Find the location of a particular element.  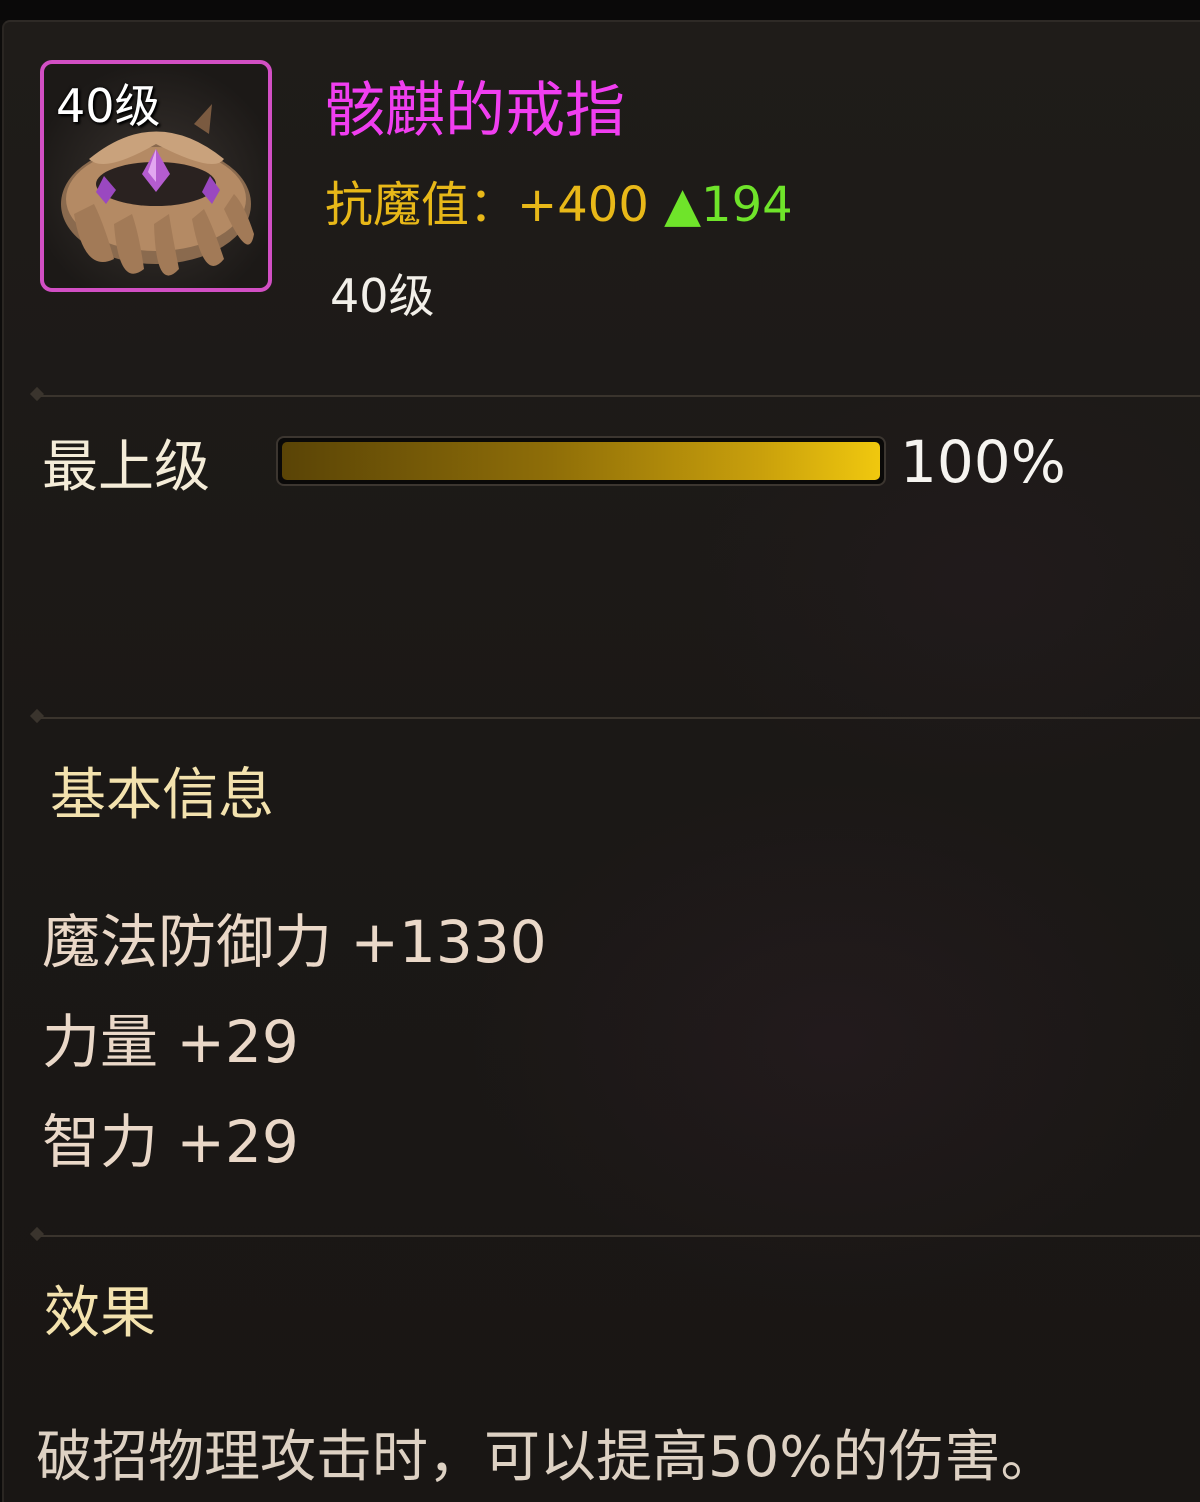

resist-label: 抗魔值： is located at coordinates (421, 205).